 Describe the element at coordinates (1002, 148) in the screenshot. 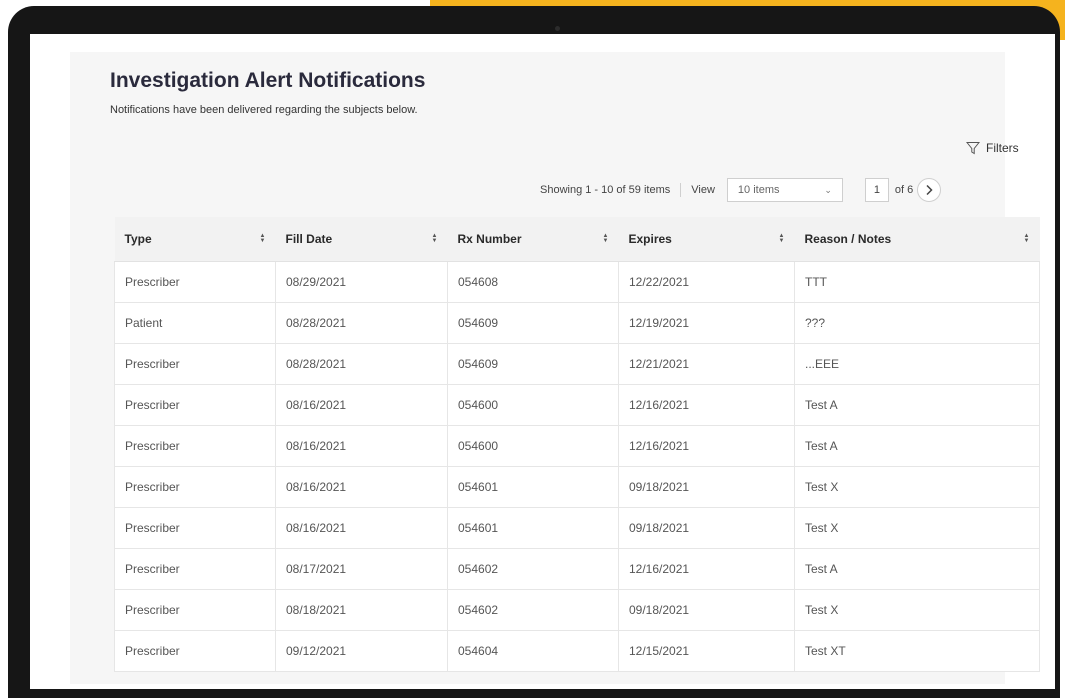

I see `filters-label: Filters` at that location.